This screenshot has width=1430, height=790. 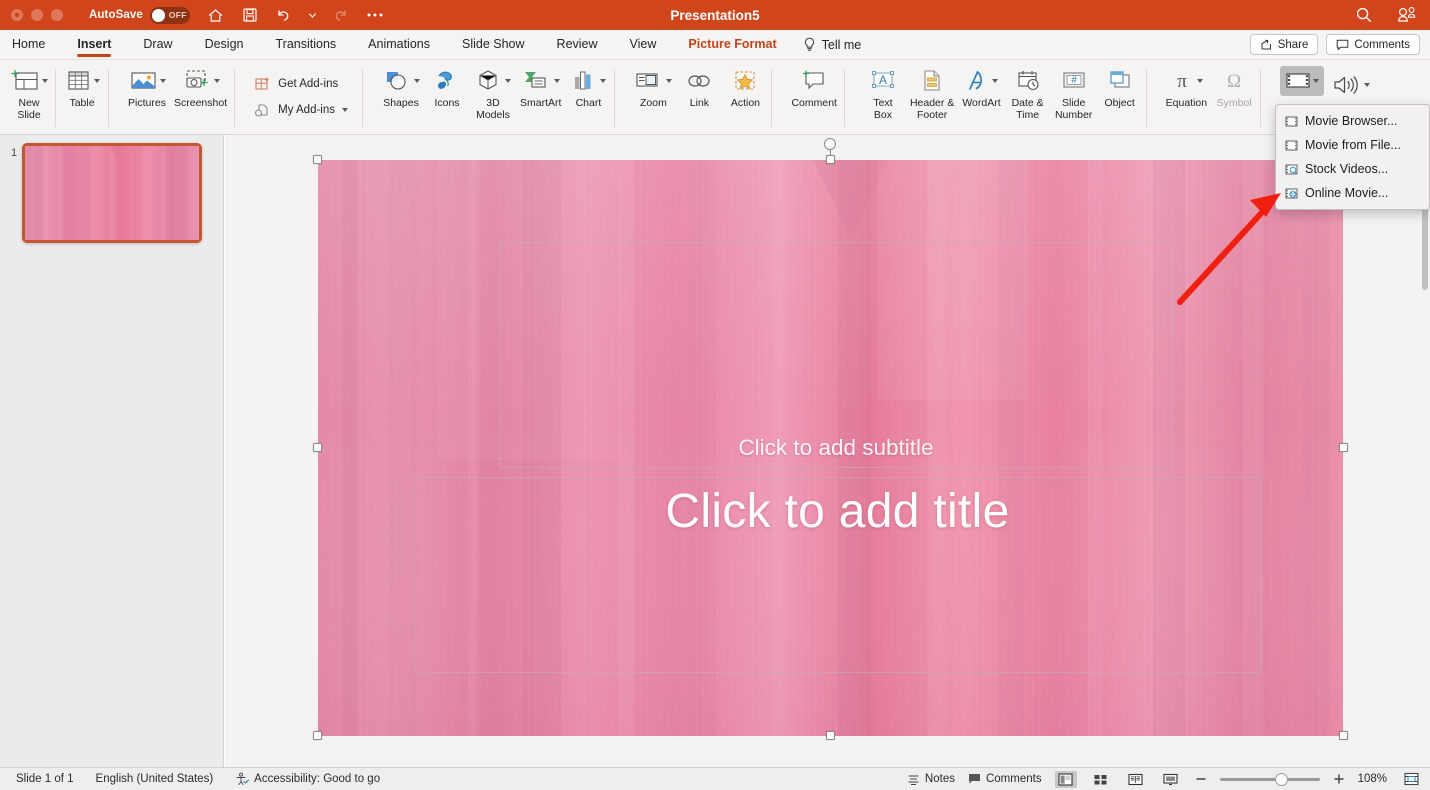 I want to click on chart-button: Chart, so click(x=588, y=87).